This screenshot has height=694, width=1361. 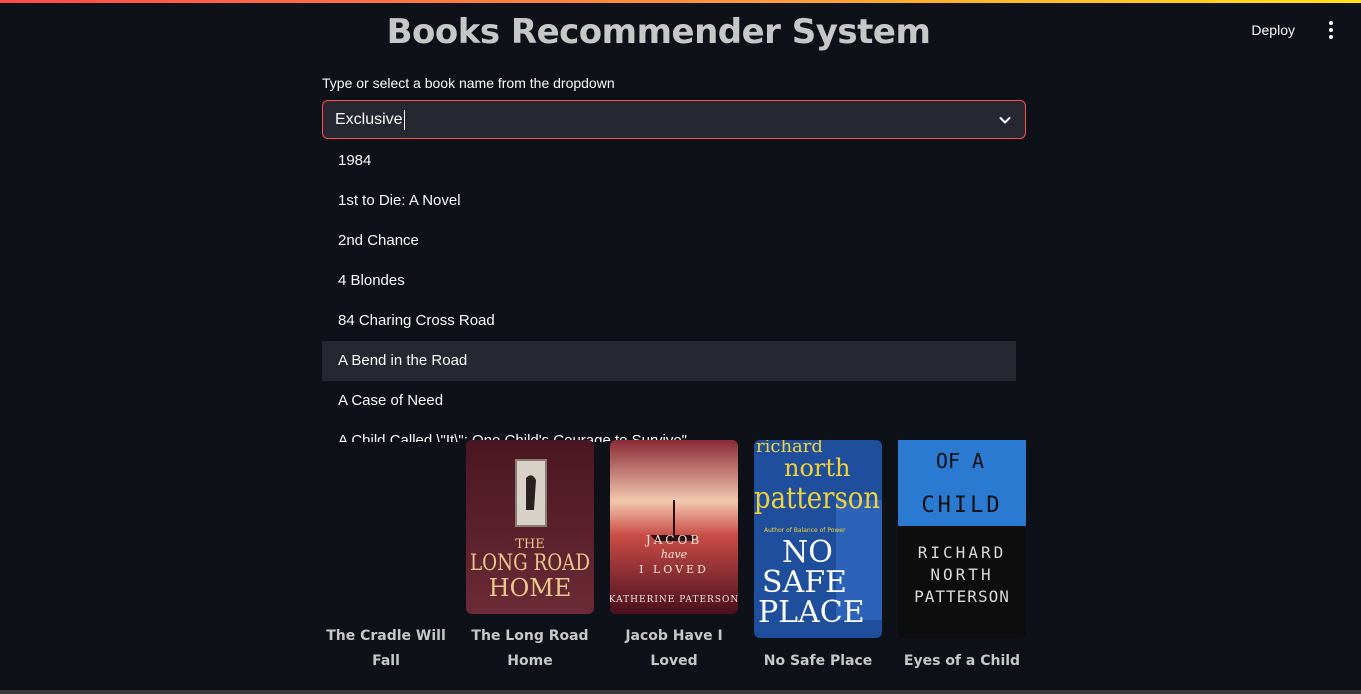 What do you see at coordinates (669, 401) in the screenshot?
I see `dropdown-item: A Case of Need` at bounding box center [669, 401].